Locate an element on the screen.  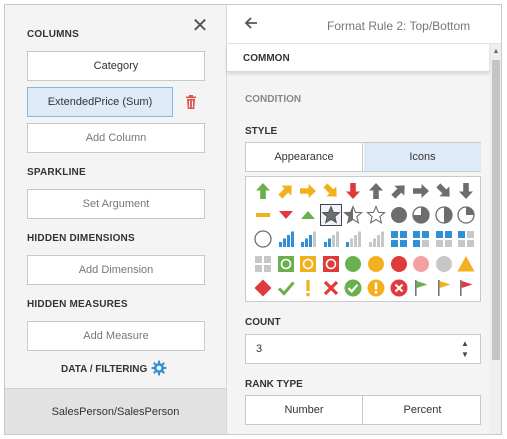
close-icon: ✕ is located at coordinates (200, 26).